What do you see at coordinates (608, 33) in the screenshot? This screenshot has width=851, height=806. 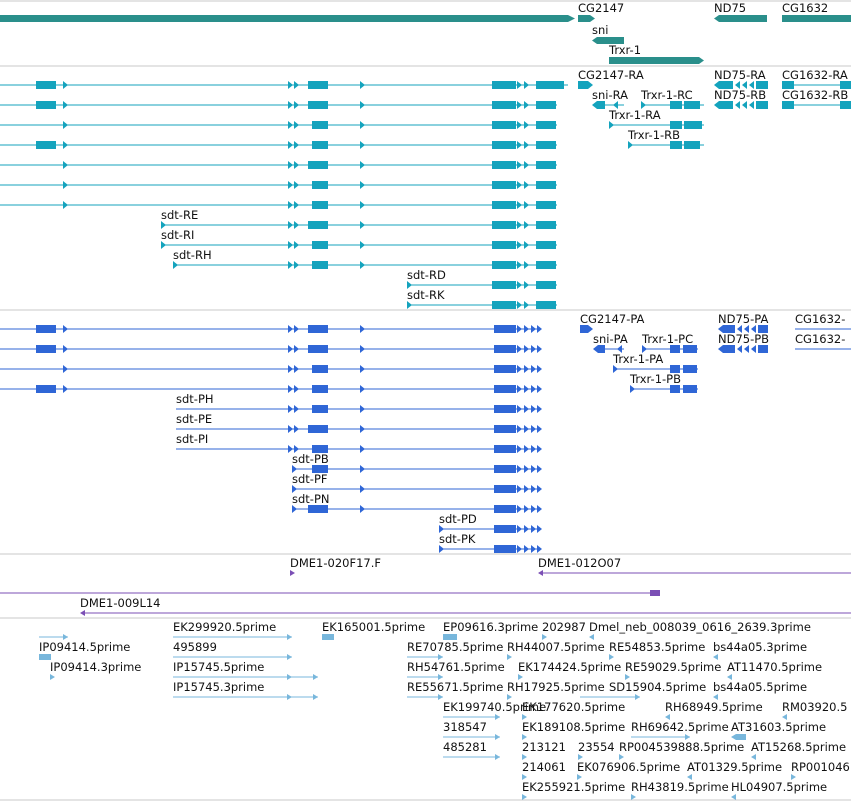 I see `gene-feature-sni: sni` at bounding box center [608, 33].